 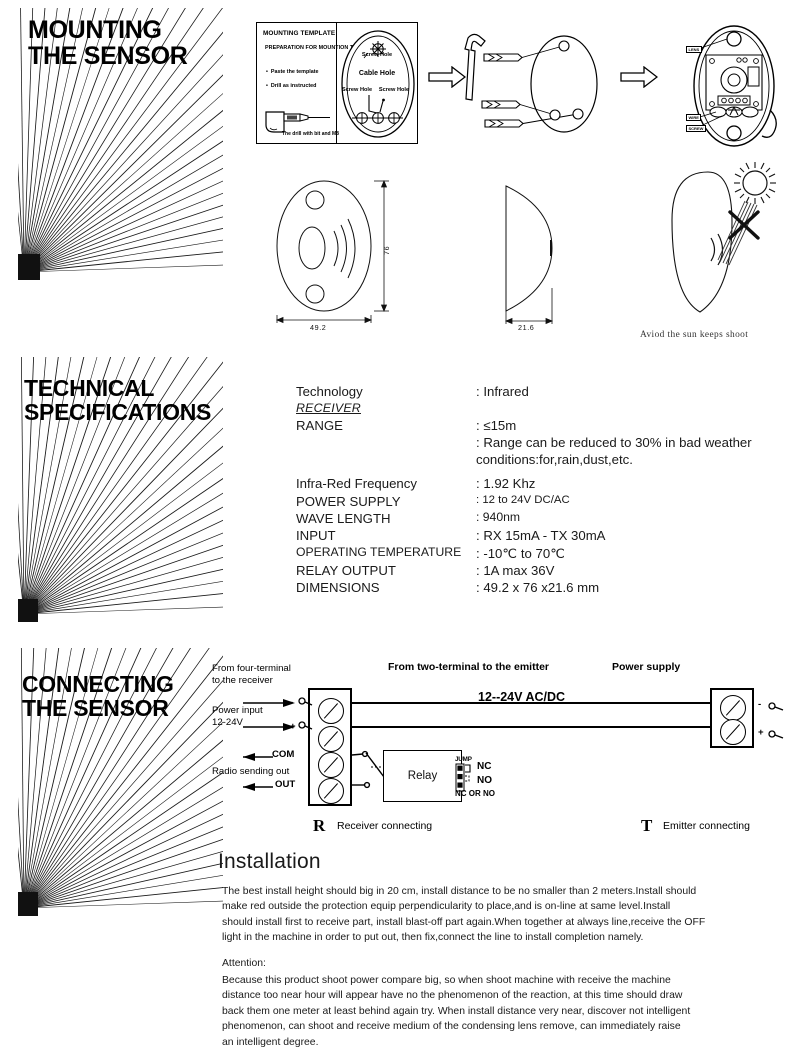 What do you see at coordinates (244, 963) in the screenshot?
I see `attention-heading: Attention:` at bounding box center [244, 963].